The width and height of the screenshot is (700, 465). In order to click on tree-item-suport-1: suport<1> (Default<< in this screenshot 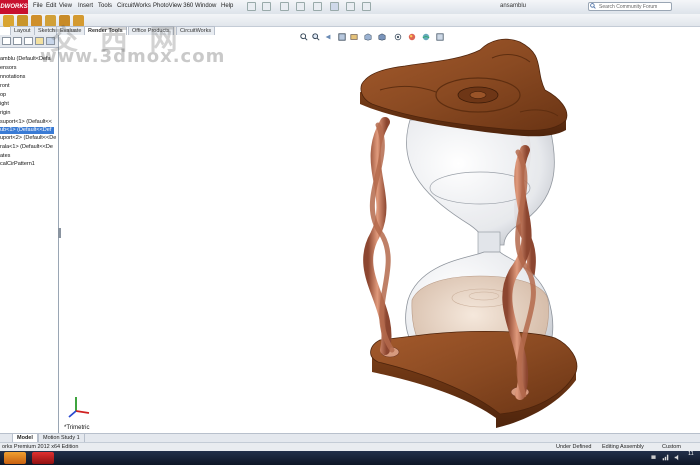, I will do `click(26, 122)`.